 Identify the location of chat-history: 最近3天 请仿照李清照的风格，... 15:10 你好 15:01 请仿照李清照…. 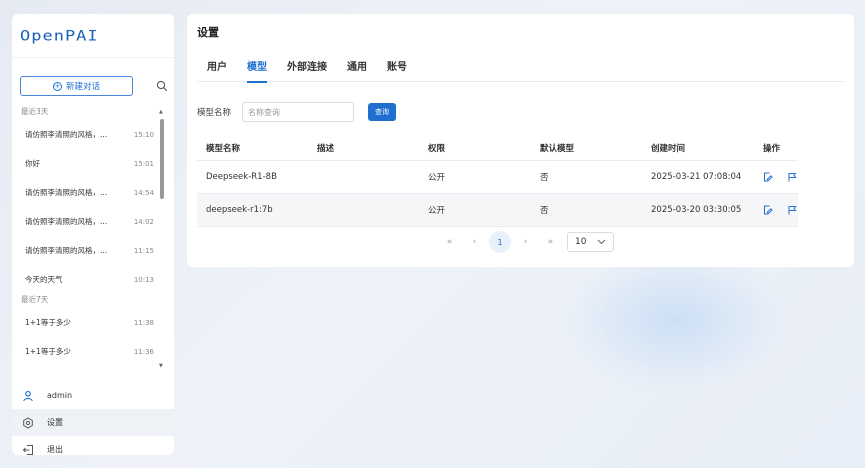
(93, 239).